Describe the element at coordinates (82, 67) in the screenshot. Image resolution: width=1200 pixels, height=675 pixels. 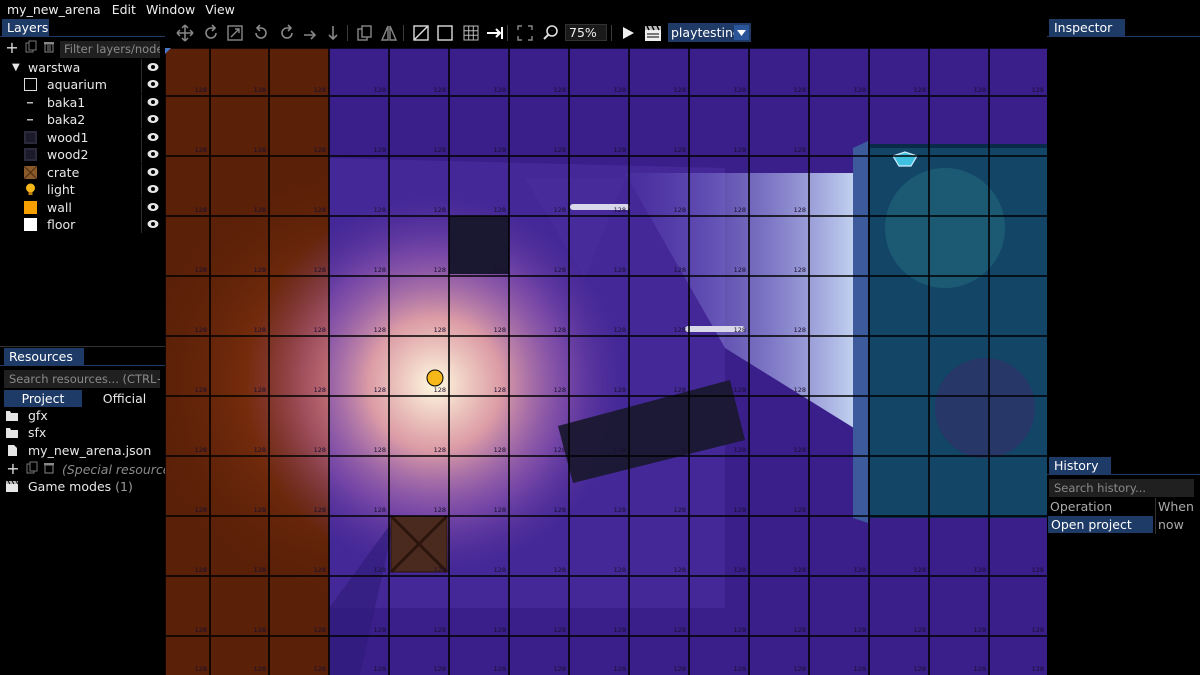
I see `layer-group-row: ▼ warstwa` at that location.